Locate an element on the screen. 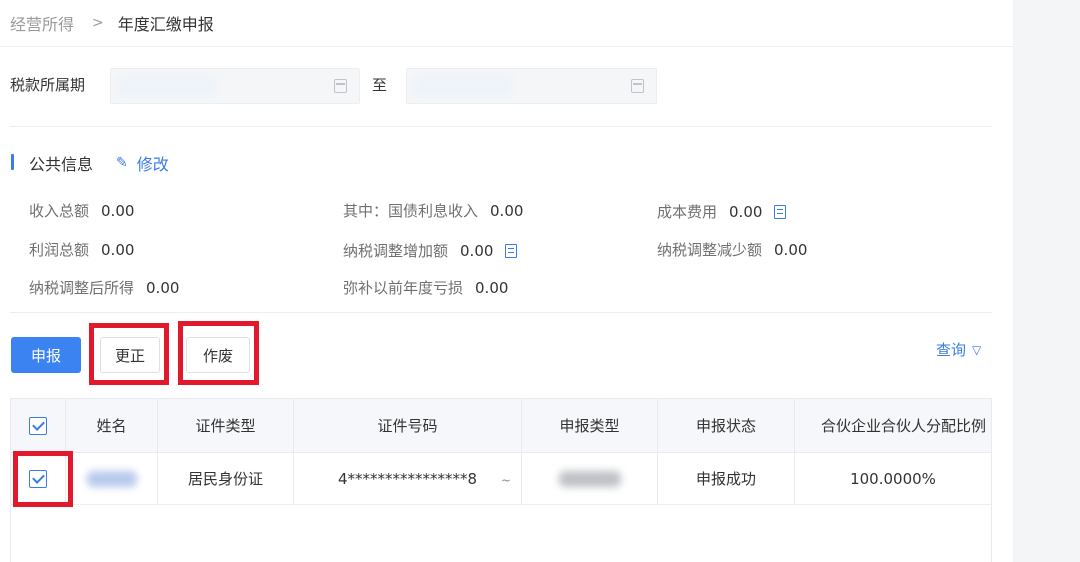 This screenshot has height=562, width=1080. info-label: 纳税调整后所得 is located at coordinates (82, 288).